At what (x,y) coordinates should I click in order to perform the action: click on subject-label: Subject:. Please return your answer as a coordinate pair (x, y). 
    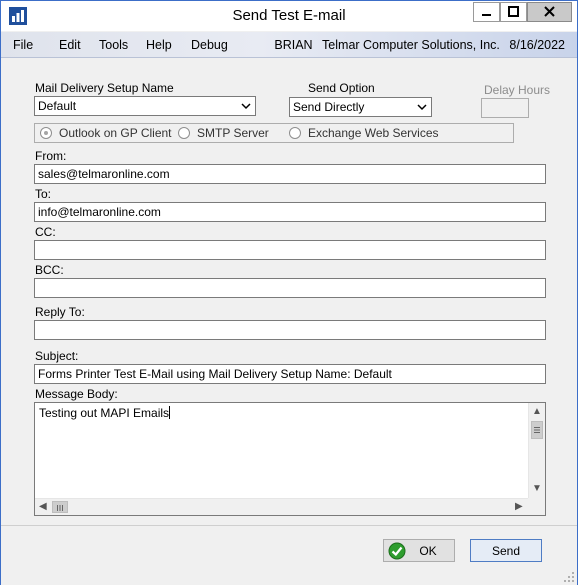
    Looking at the image, I should click on (57, 356).